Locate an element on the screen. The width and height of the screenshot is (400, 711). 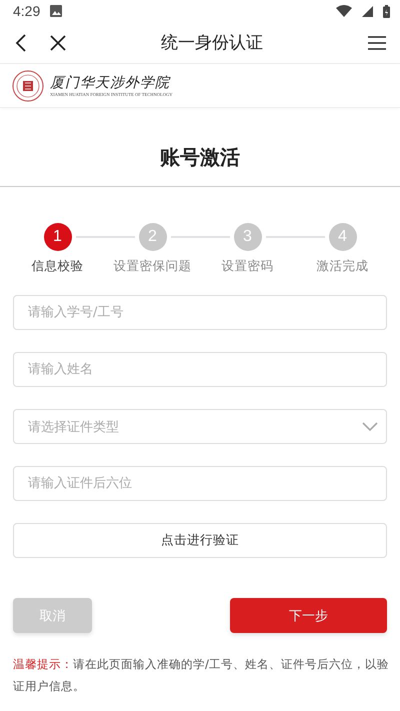
step-label: 激活完成 is located at coordinates (342, 266).